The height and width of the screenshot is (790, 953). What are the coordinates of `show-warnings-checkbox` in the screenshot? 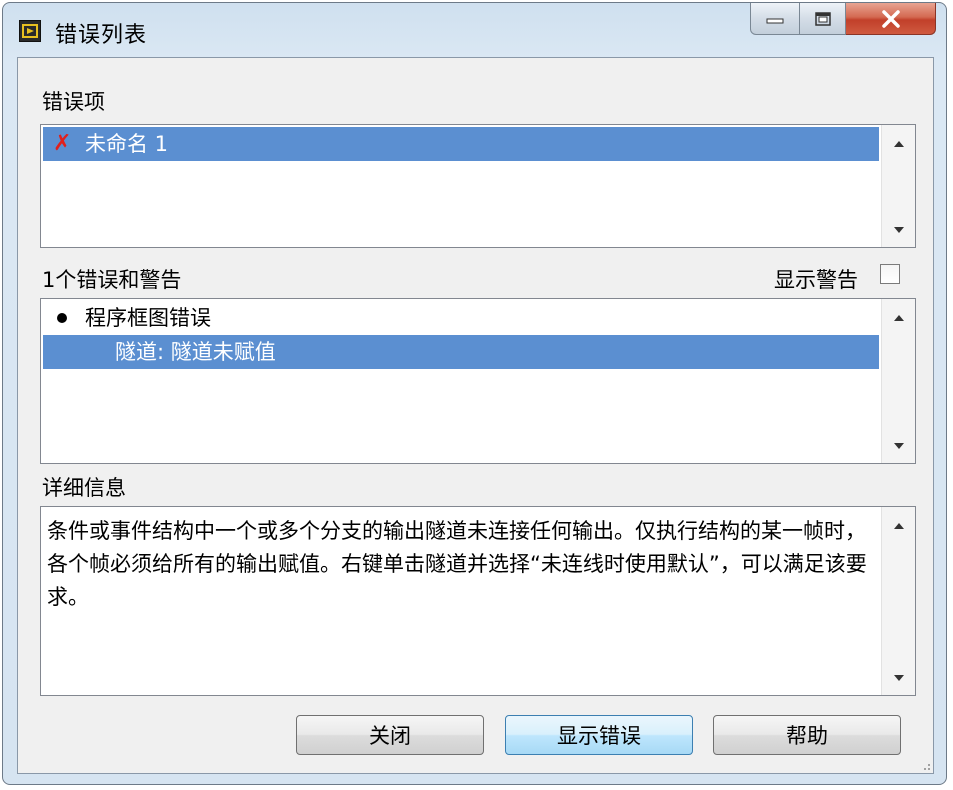 It's located at (890, 274).